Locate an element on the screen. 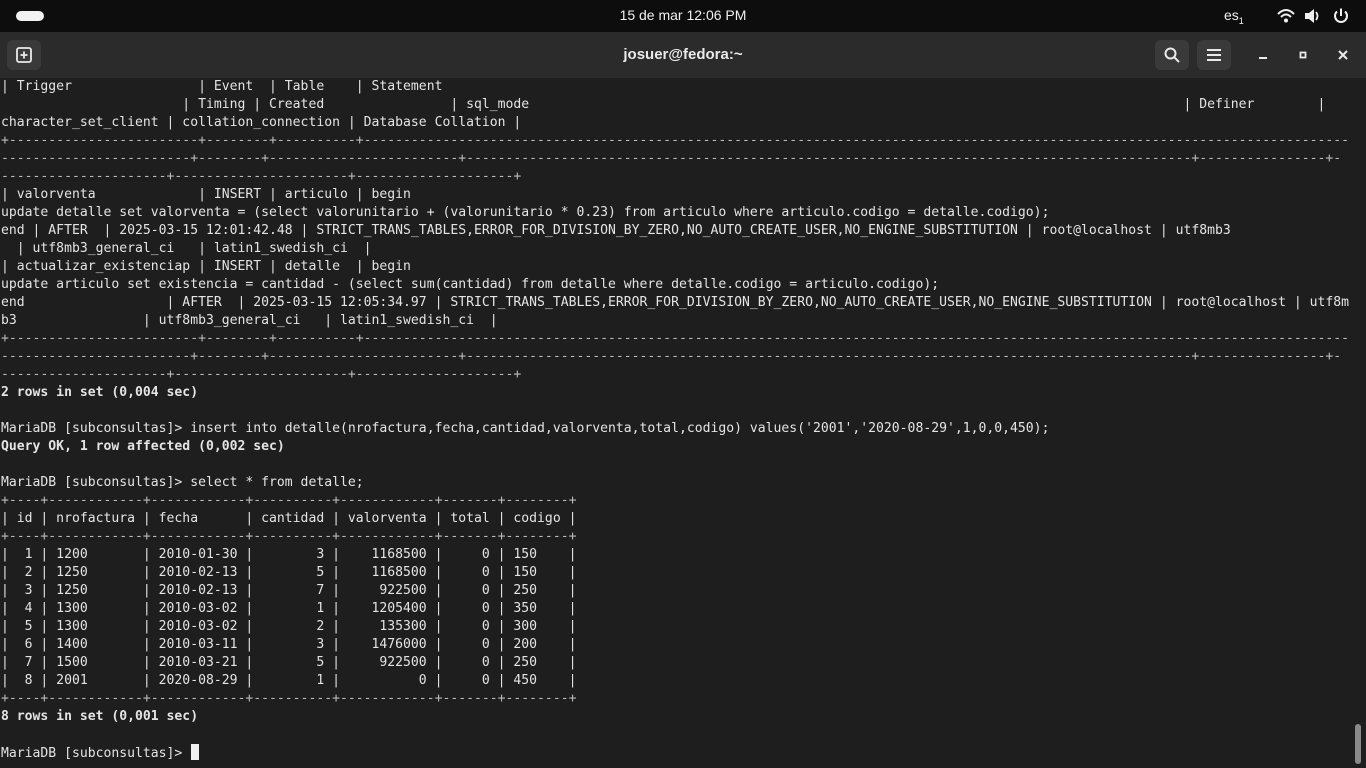  clock: 15 de mar 12:06 PM is located at coordinates (683, 15).